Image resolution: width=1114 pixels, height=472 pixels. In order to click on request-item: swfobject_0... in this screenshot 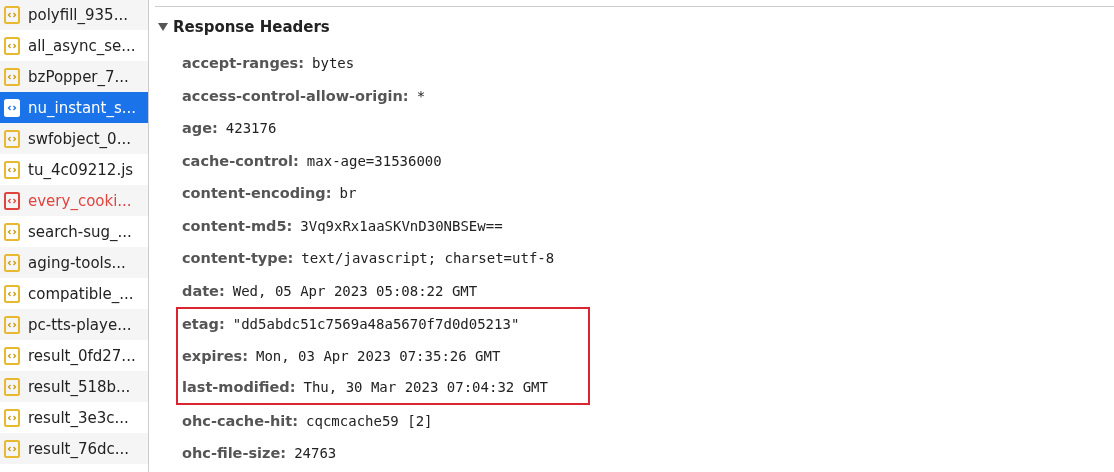, I will do `click(74, 138)`.